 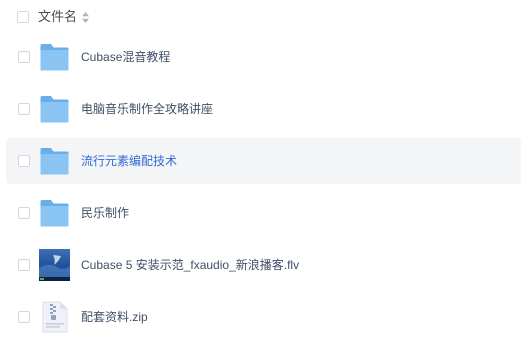 What do you see at coordinates (263, 213) in the screenshot?
I see `file-row-folk-music: 民乐制作` at bounding box center [263, 213].